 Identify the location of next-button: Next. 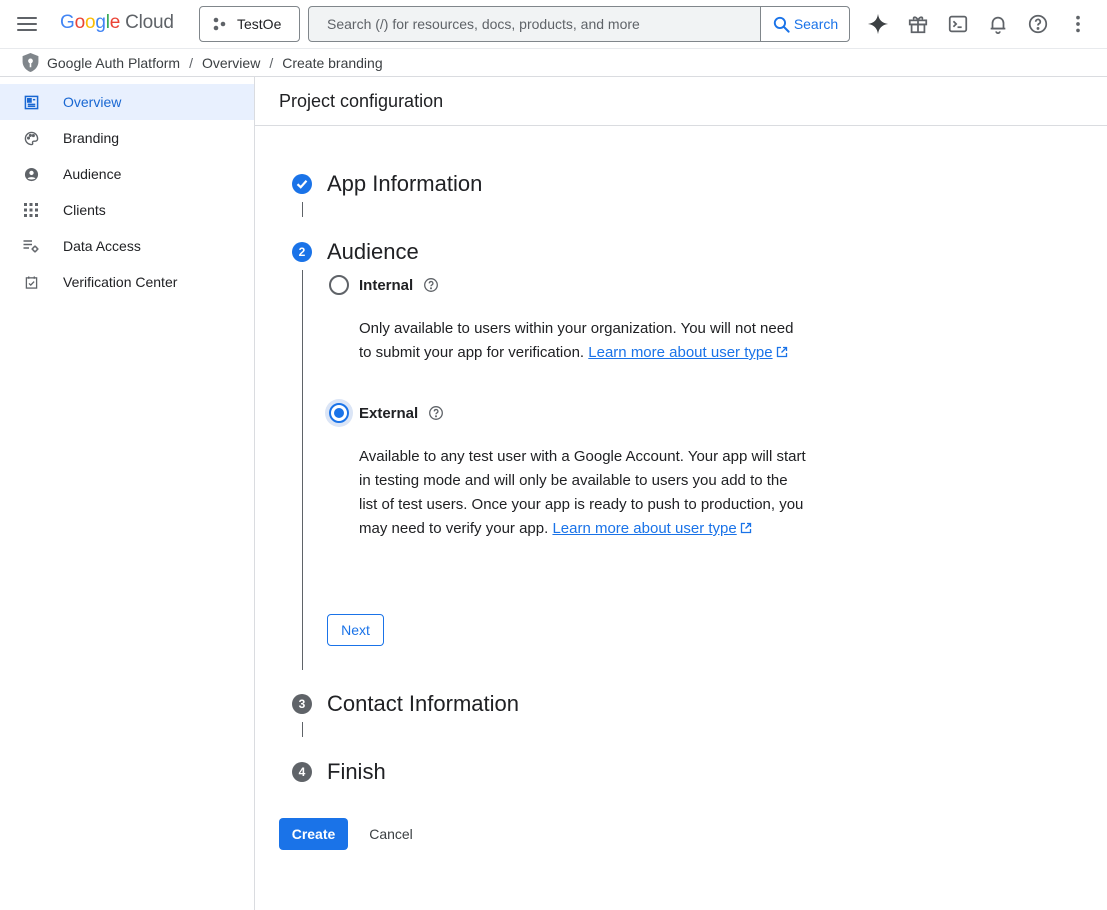
(355, 630).